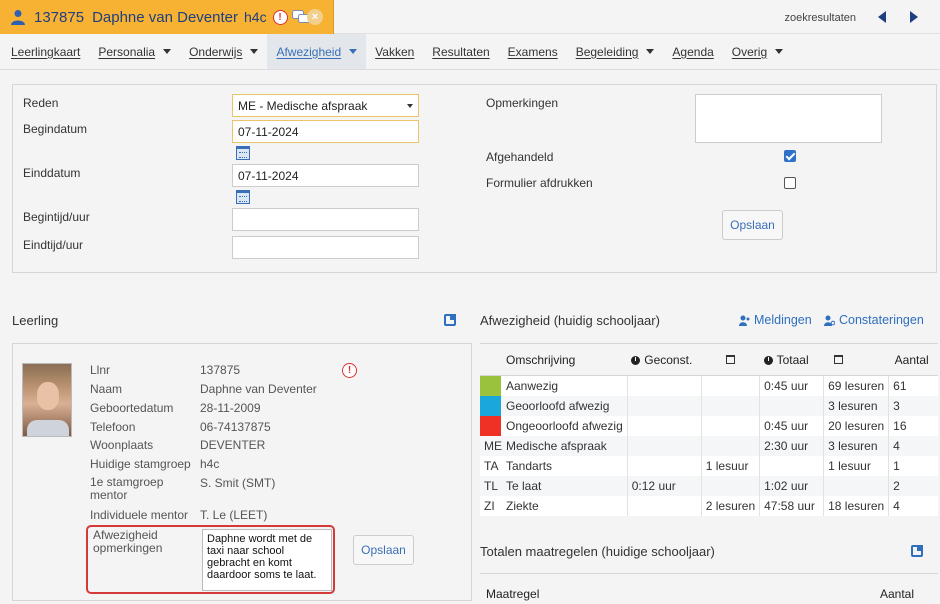 Image resolution: width=940 pixels, height=604 pixels. Describe the element at coordinates (234, 515) in the screenshot. I see `leerling-value: T. Le (LEET)` at that location.